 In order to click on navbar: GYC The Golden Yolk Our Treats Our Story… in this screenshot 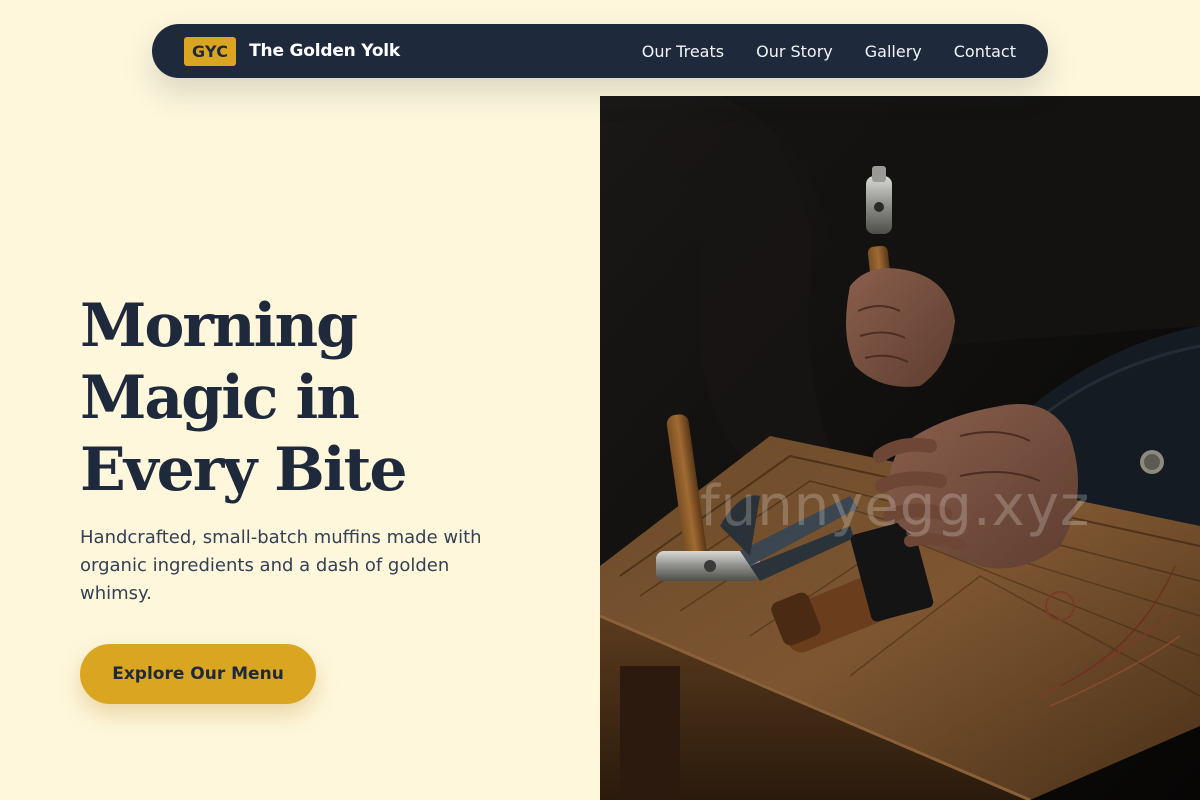, I will do `click(600, 51)`.